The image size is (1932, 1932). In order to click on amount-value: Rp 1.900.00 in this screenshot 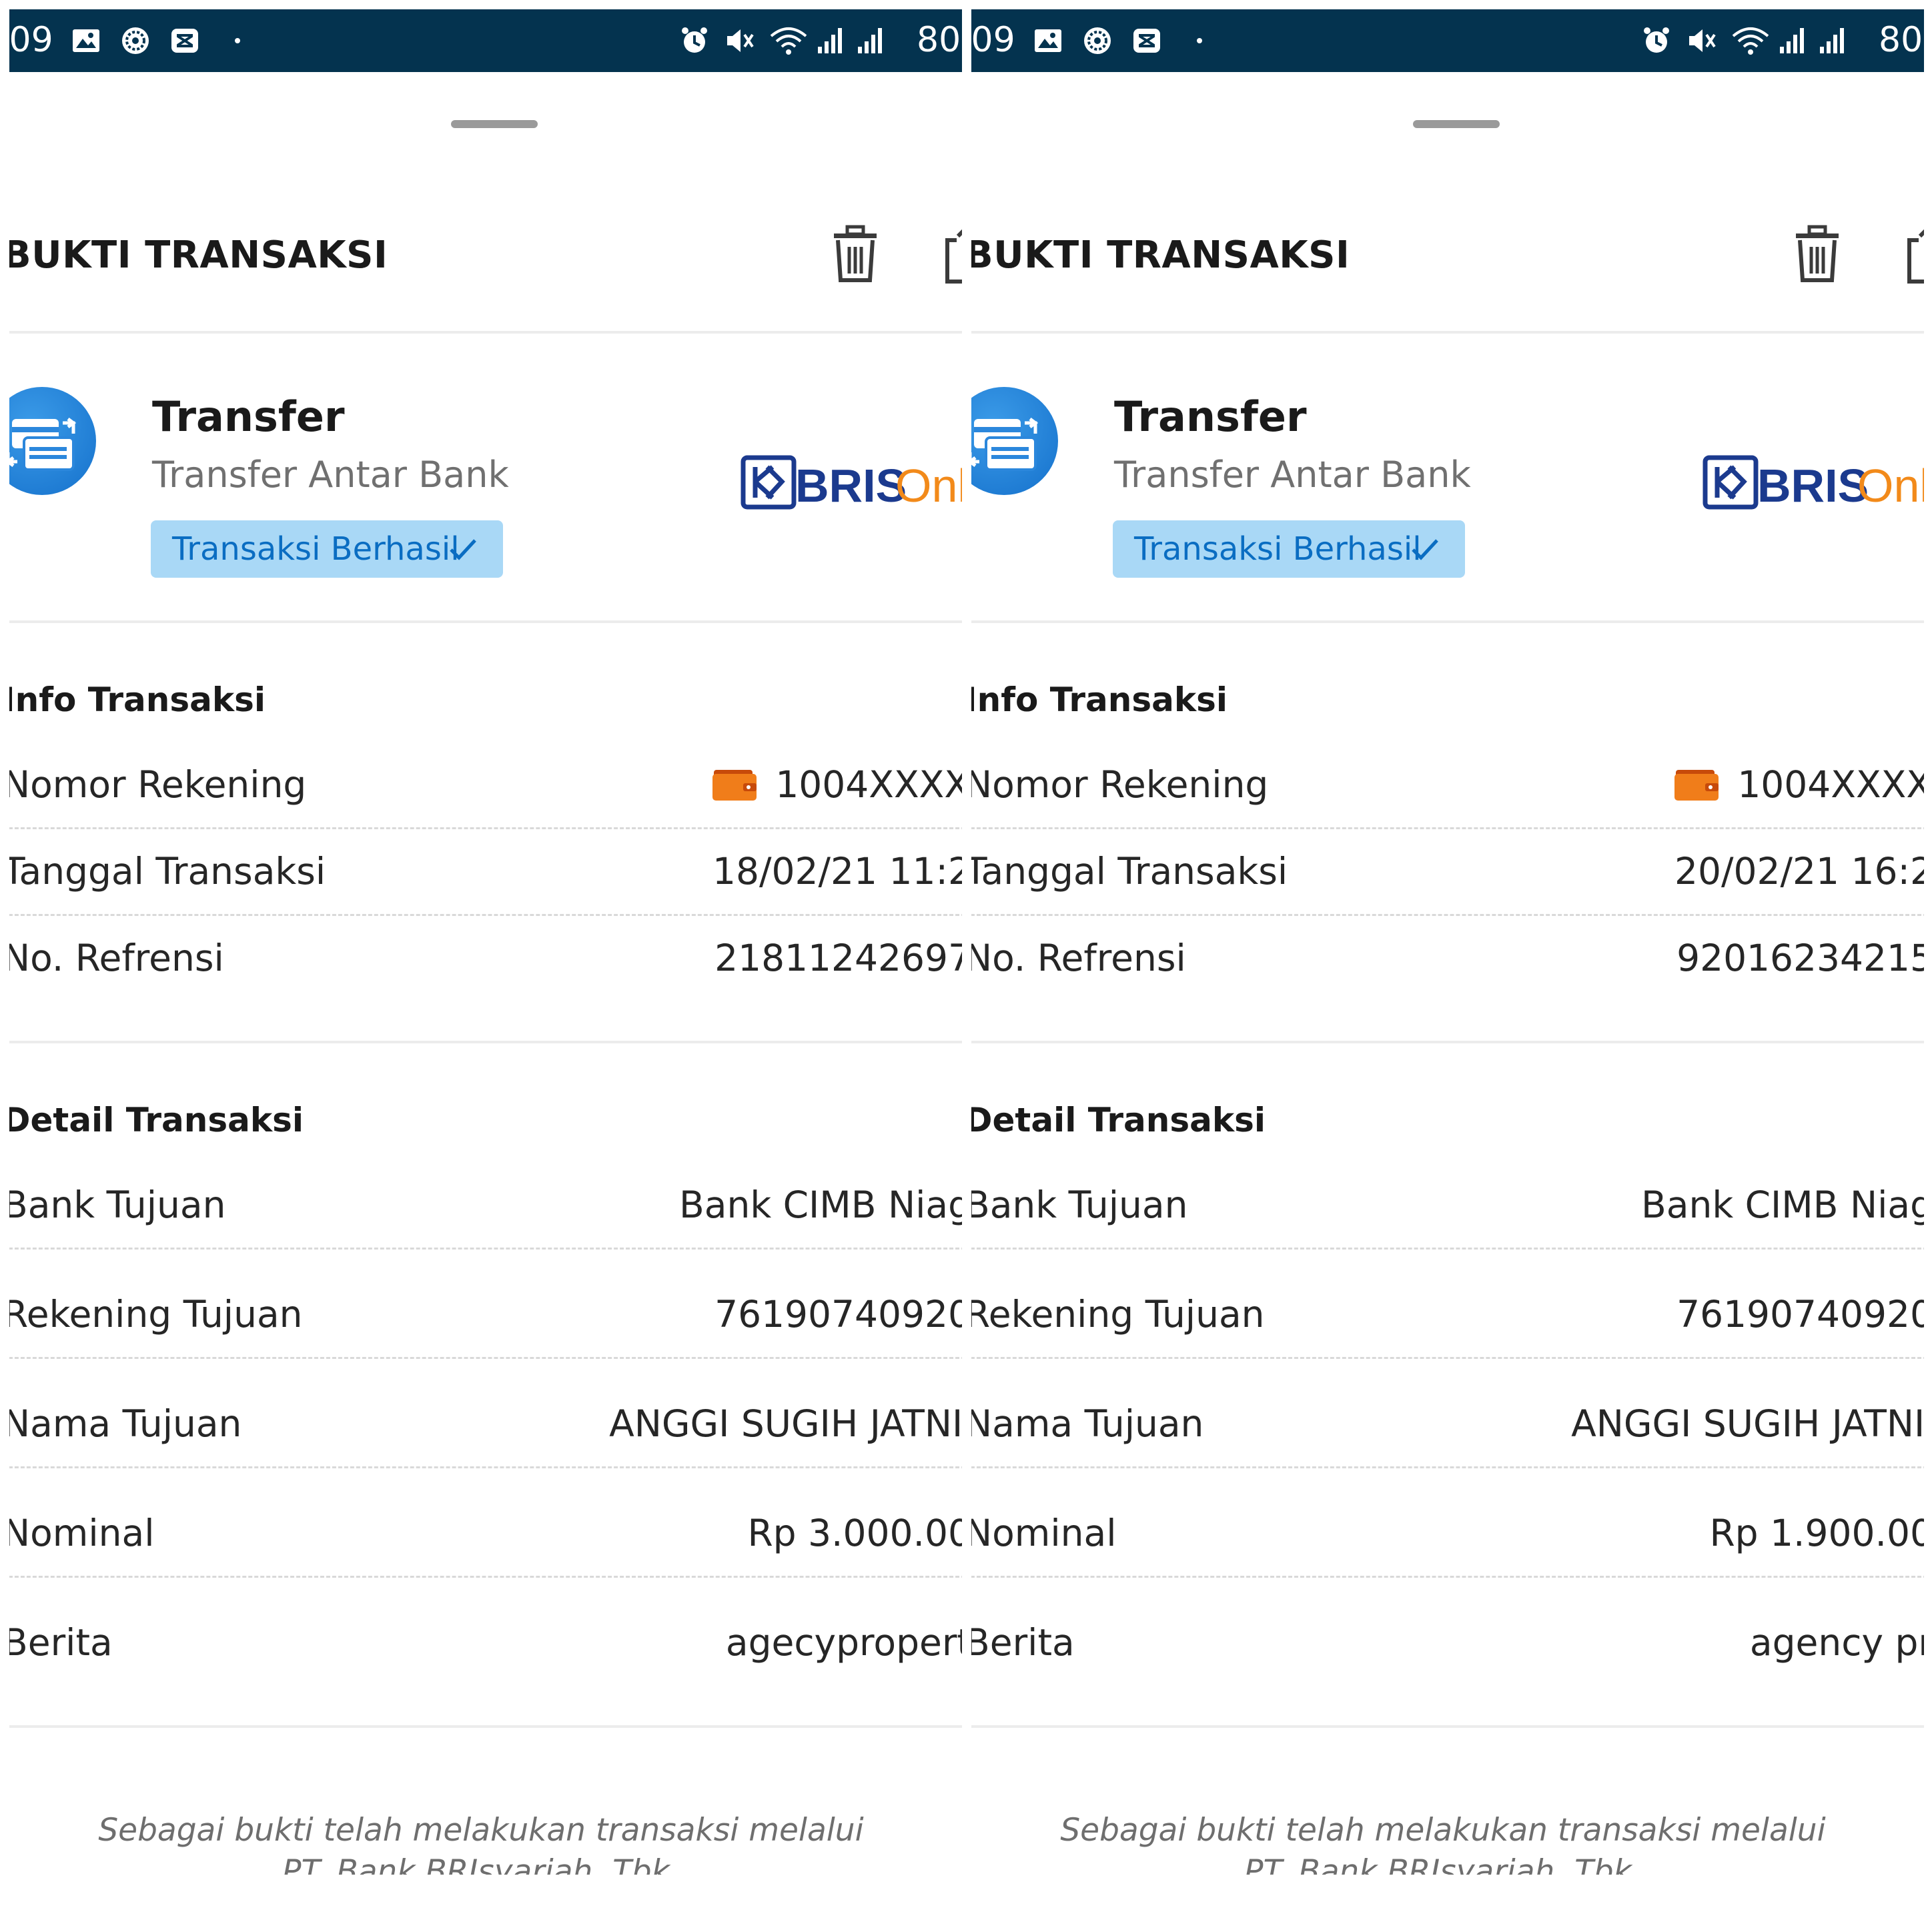, I will do `click(1816, 1533)`.